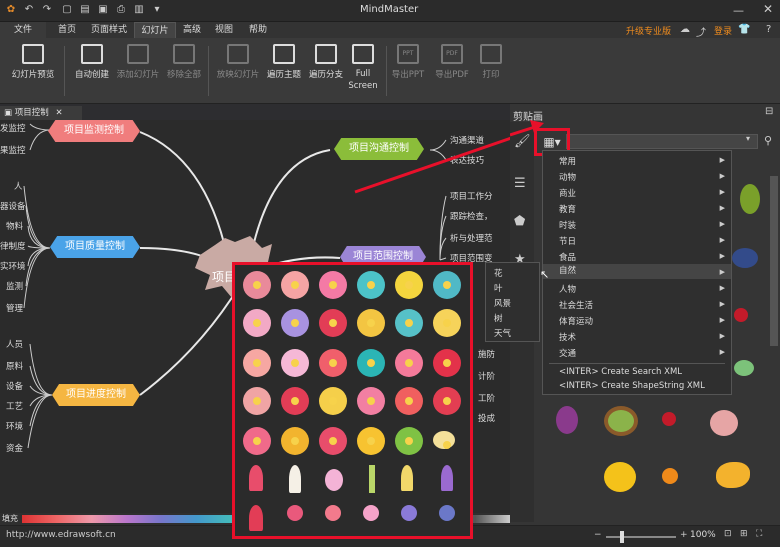 The width and height of the screenshot is (780, 547). I want to click on cloud-icon: ☁, so click(685, 29).